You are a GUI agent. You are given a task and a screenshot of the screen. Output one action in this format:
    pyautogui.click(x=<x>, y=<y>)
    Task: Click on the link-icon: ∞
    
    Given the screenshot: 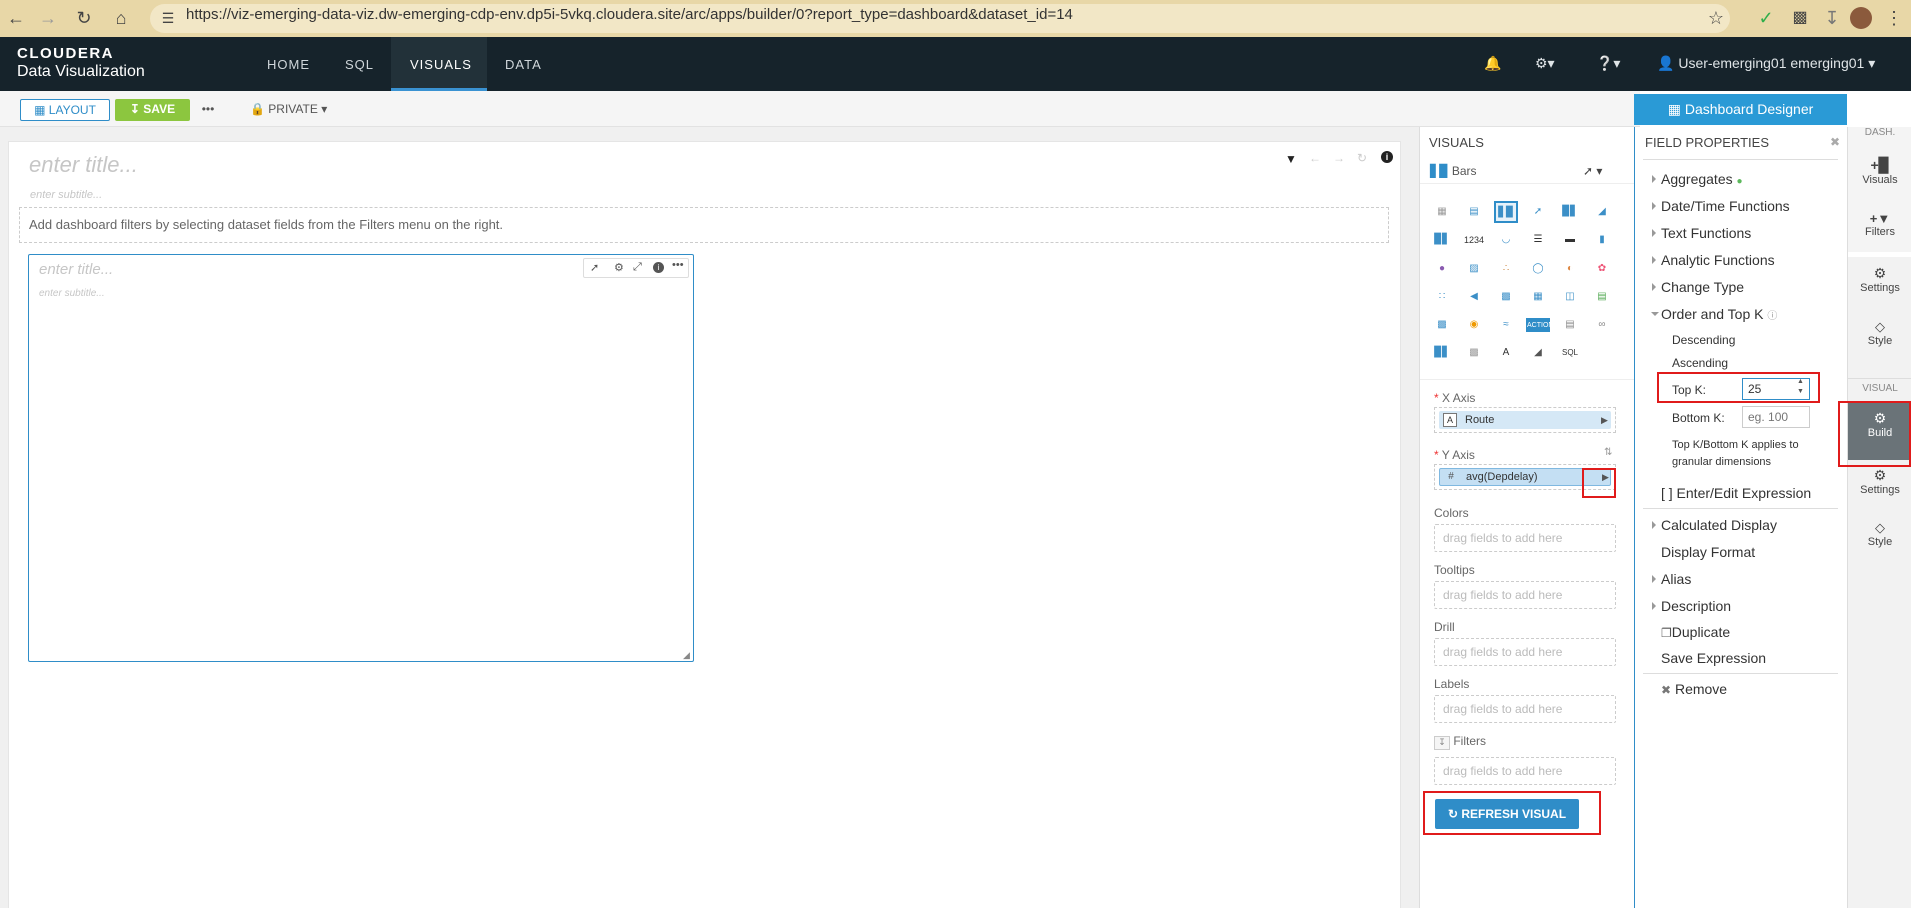 What is the action you would take?
    pyautogui.click(x=1602, y=325)
    